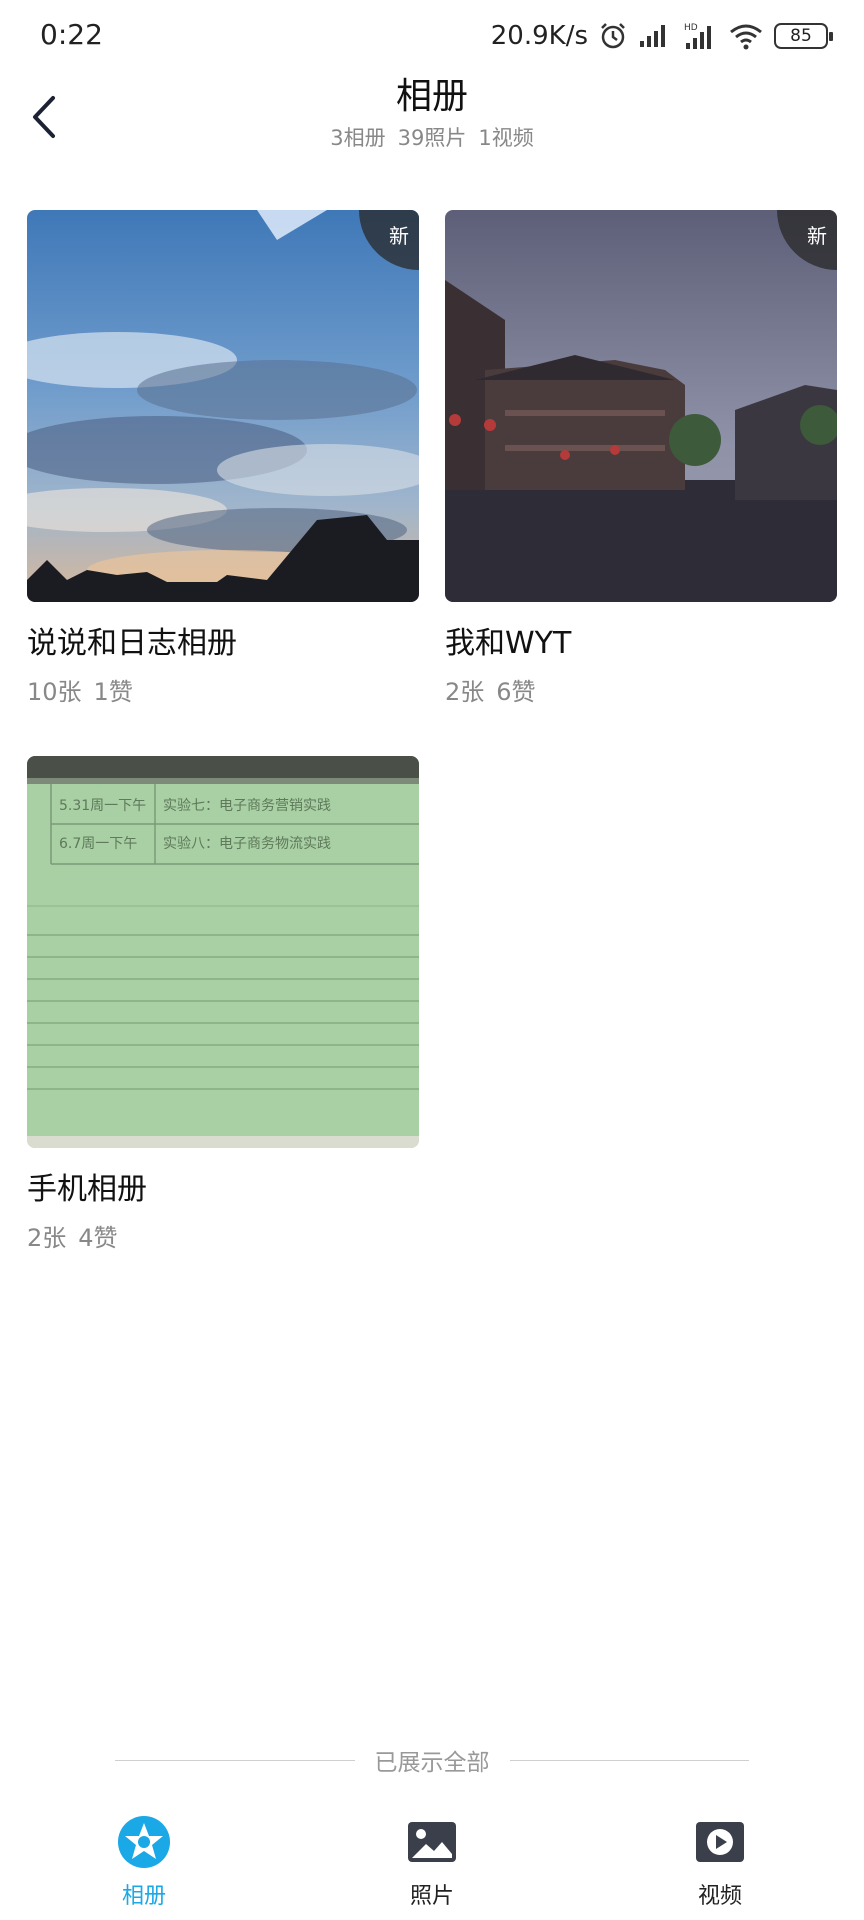 The image size is (864, 1920). I want to click on end-of-list-text: 已展示全部, so click(432, 1763).